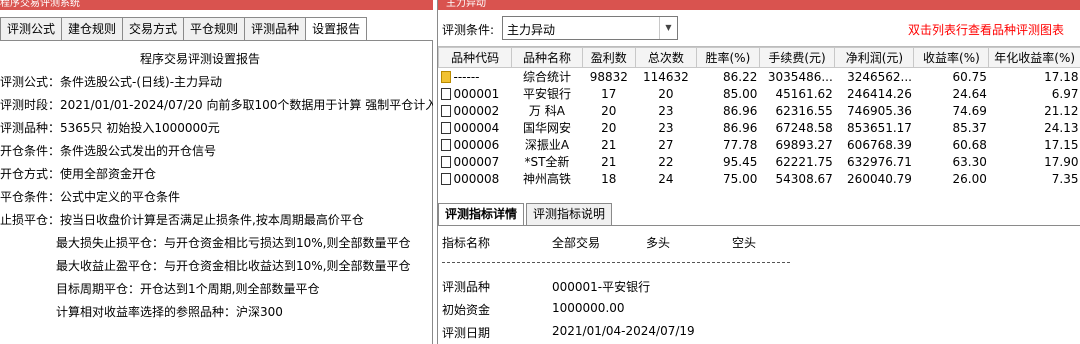 The image size is (1080, 344). What do you see at coordinates (576, 243) in the screenshot?
I see `detail-header-all-trades: 全部交易` at bounding box center [576, 243].